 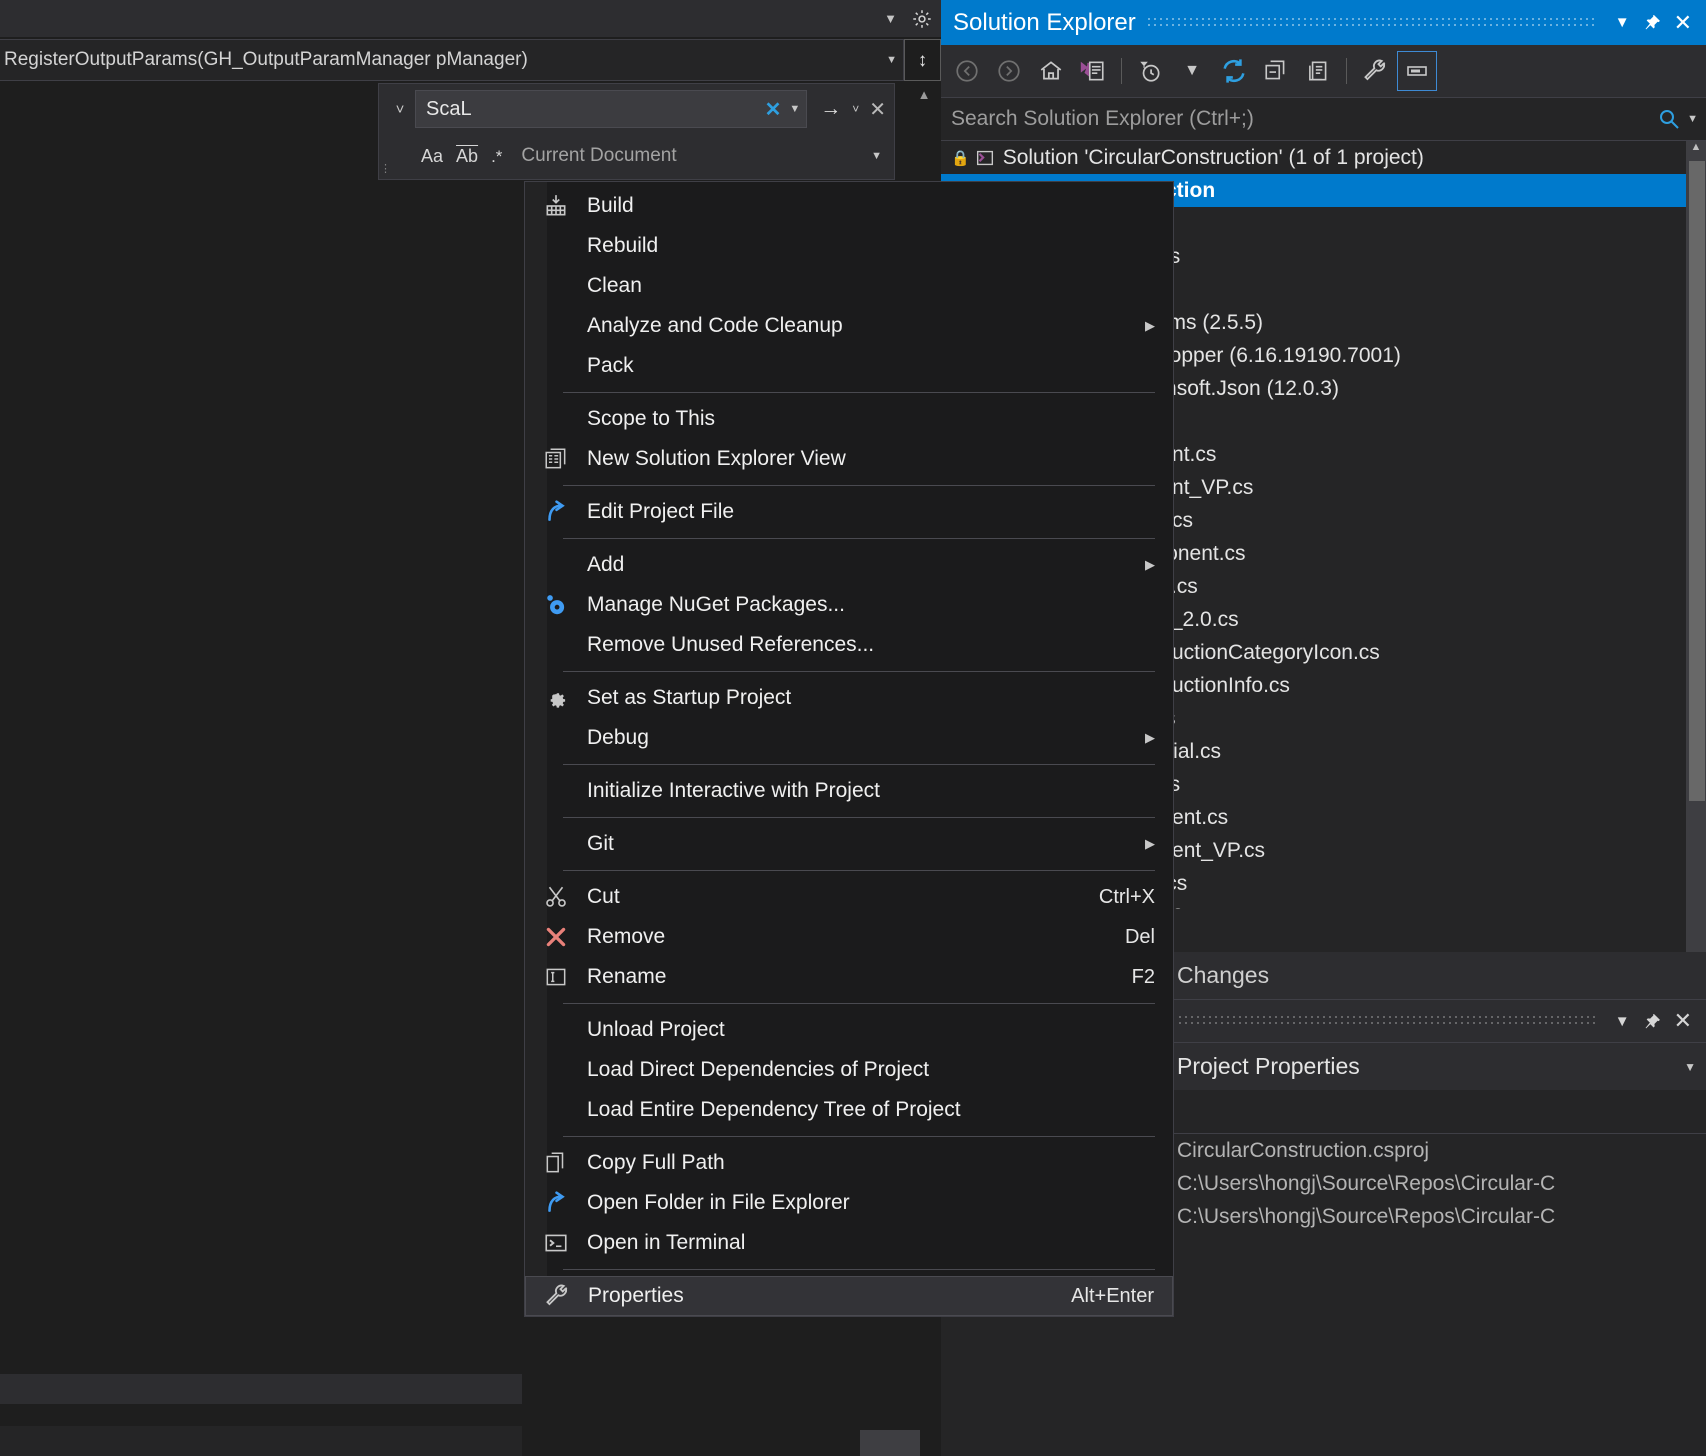 What do you see at coordinates (1121, 71) in the screenshot?
I see `toolbar-separator` at bounding box center [1121, 71].